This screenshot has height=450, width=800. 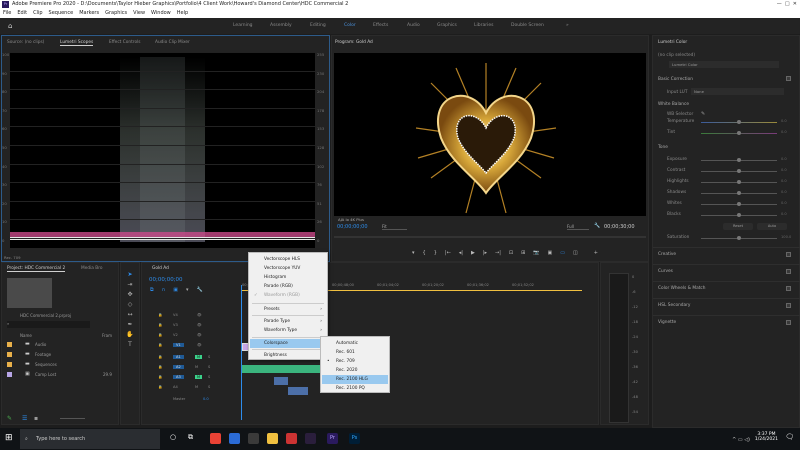 What do you see at coordinates (62, 375) in the screenshot?
I see `project-item: ▣ Camp Lost 29.9` at bounding box center [62, 375].